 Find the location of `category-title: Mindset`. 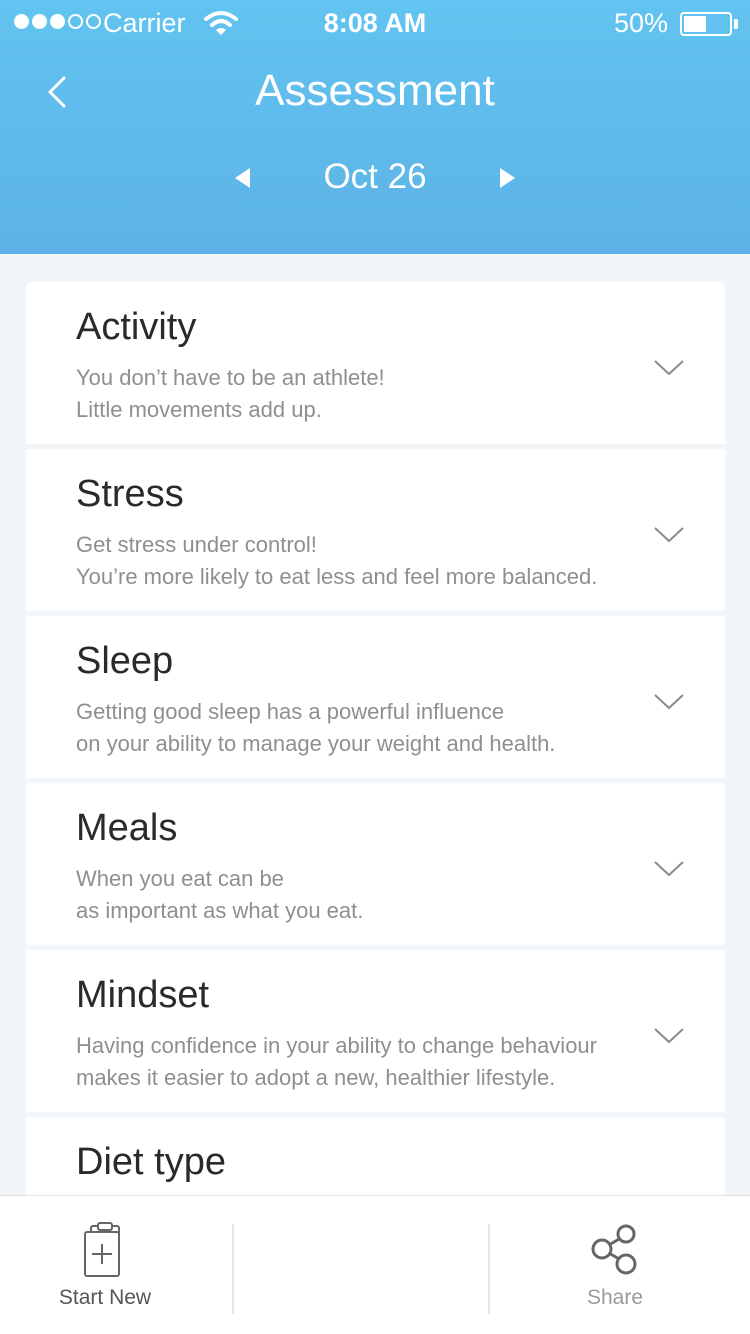

category-title: Mindset is located at coordinates (143, 995).